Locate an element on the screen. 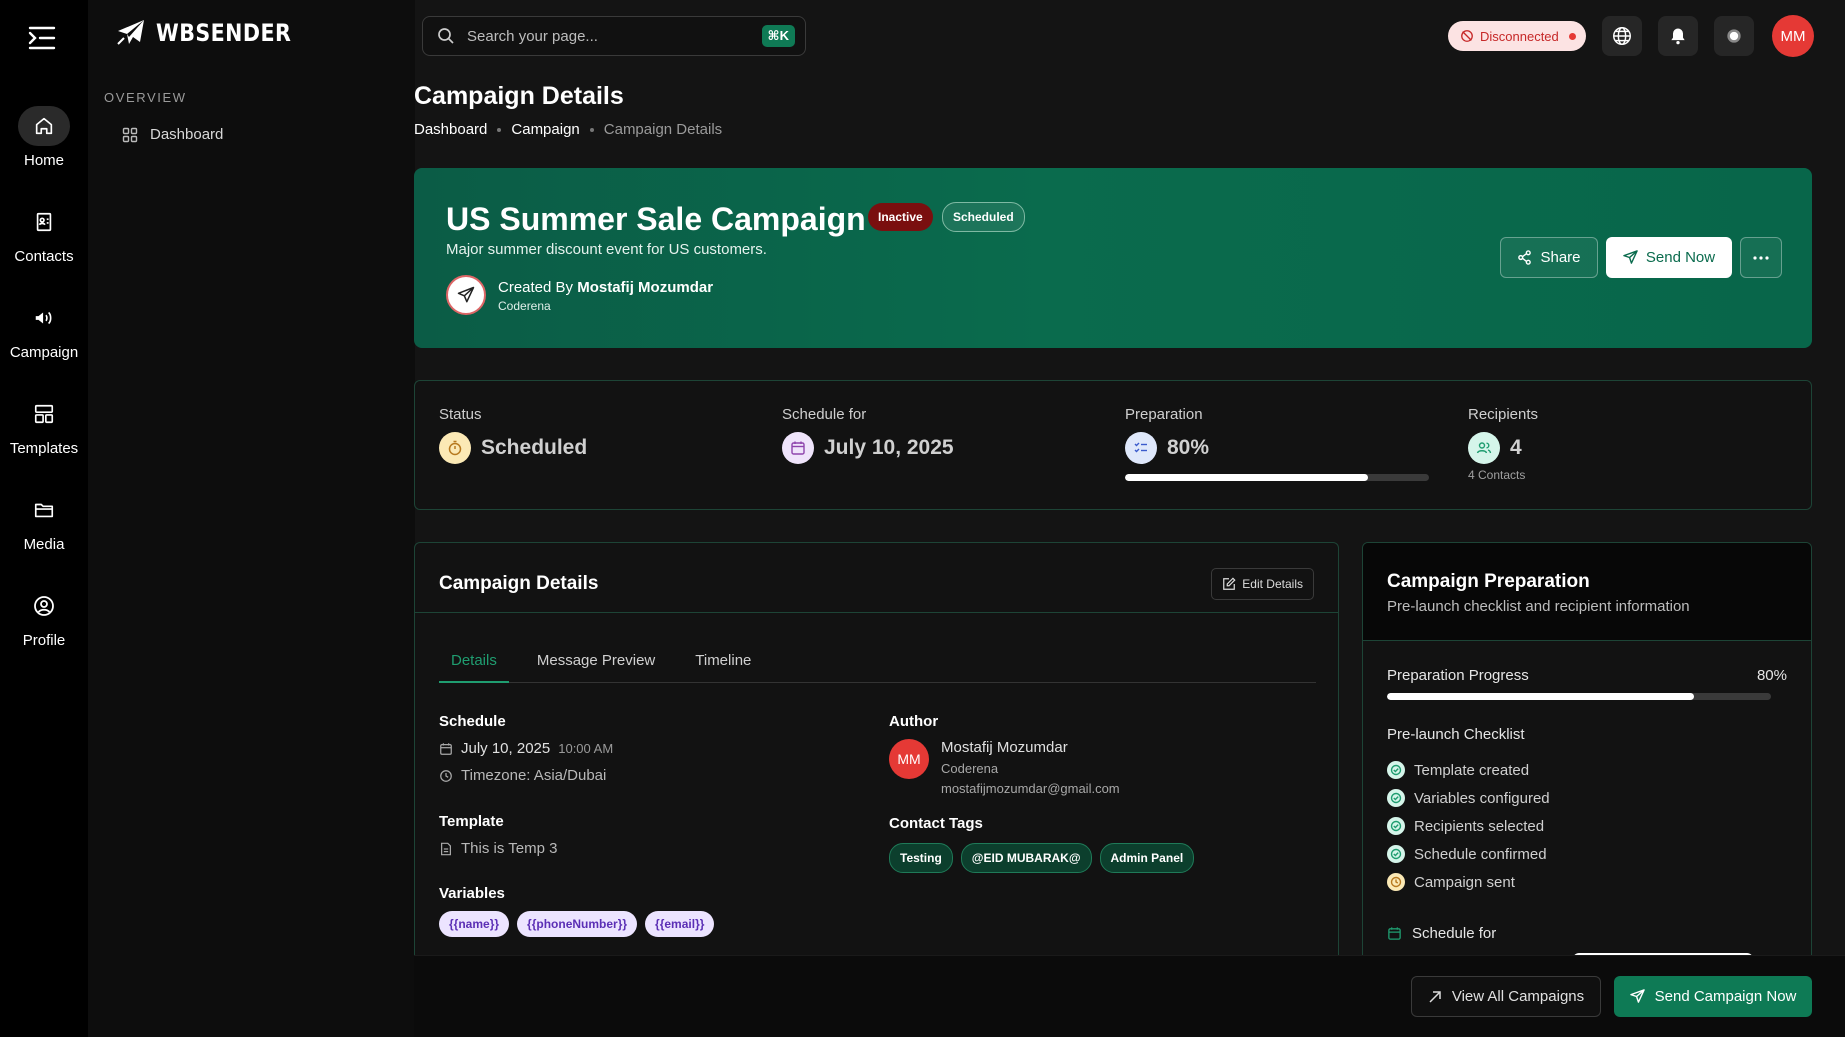 Image resolution: width=1845 pixels, height=1037 pixels. breadcrumb-campaign: Campaign is located at coordinates (545, 129).